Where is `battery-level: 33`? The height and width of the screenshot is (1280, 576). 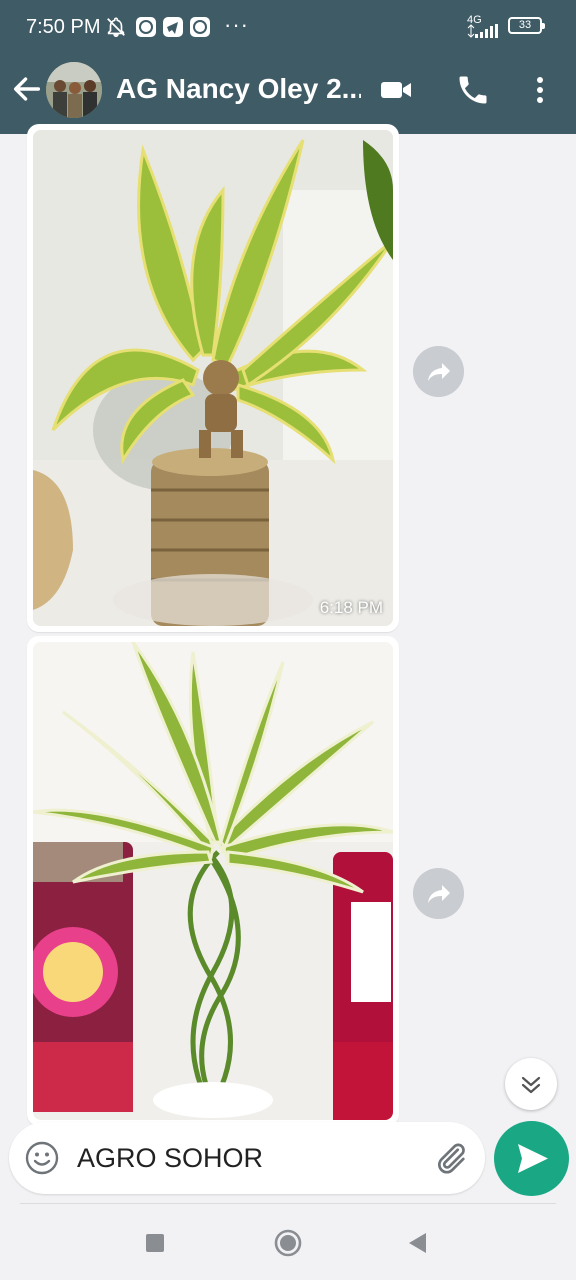
battery-level: 33 is located at coordinates (525, 25).